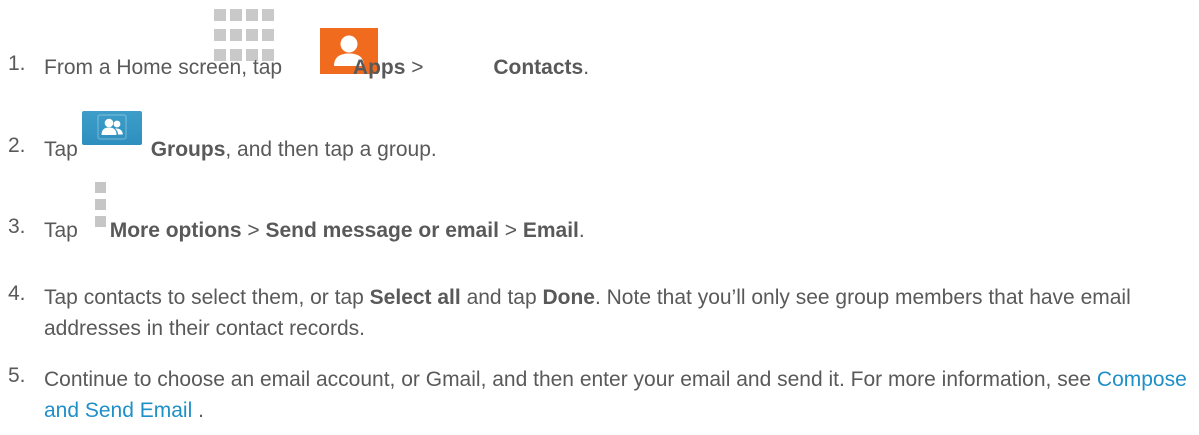  Describe the element at coordinates (317, 67) in the screenshot. I see `step-text: From a Home screen, tap Apps > Contacts.` at that location.